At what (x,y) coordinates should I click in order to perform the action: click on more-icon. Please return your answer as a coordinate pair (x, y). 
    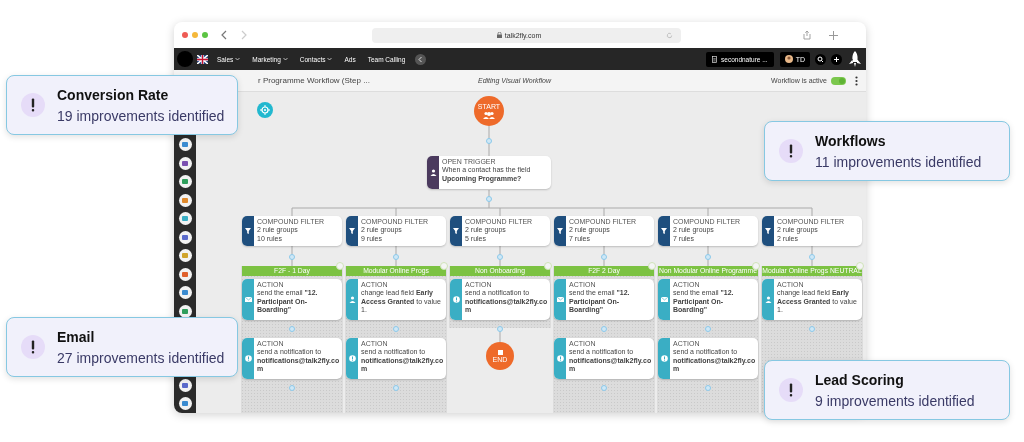
    Looking at the image, I should click on (856, 80).